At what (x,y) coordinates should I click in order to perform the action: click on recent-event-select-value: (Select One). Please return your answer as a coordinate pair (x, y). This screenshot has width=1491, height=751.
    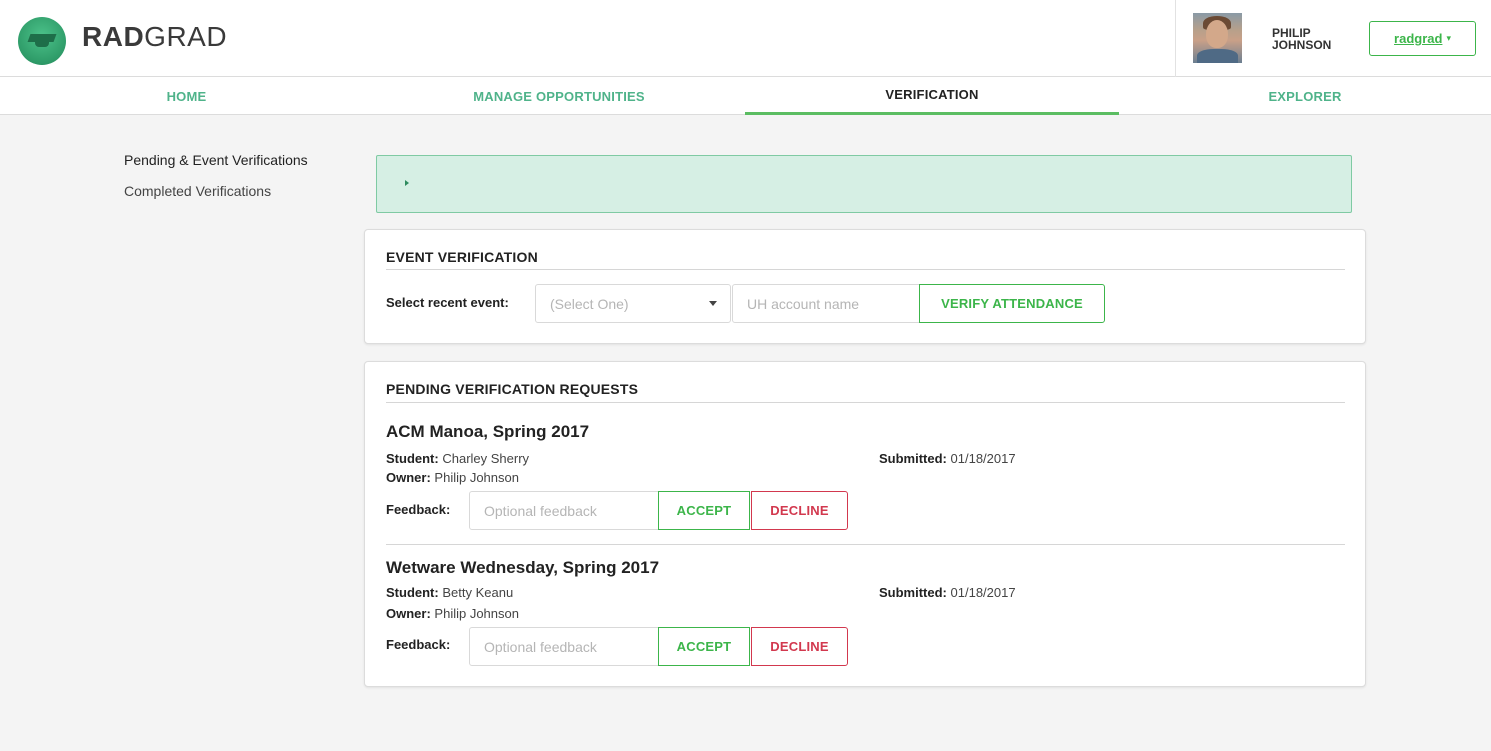
    Looking at the image, I should click on (589, 303).